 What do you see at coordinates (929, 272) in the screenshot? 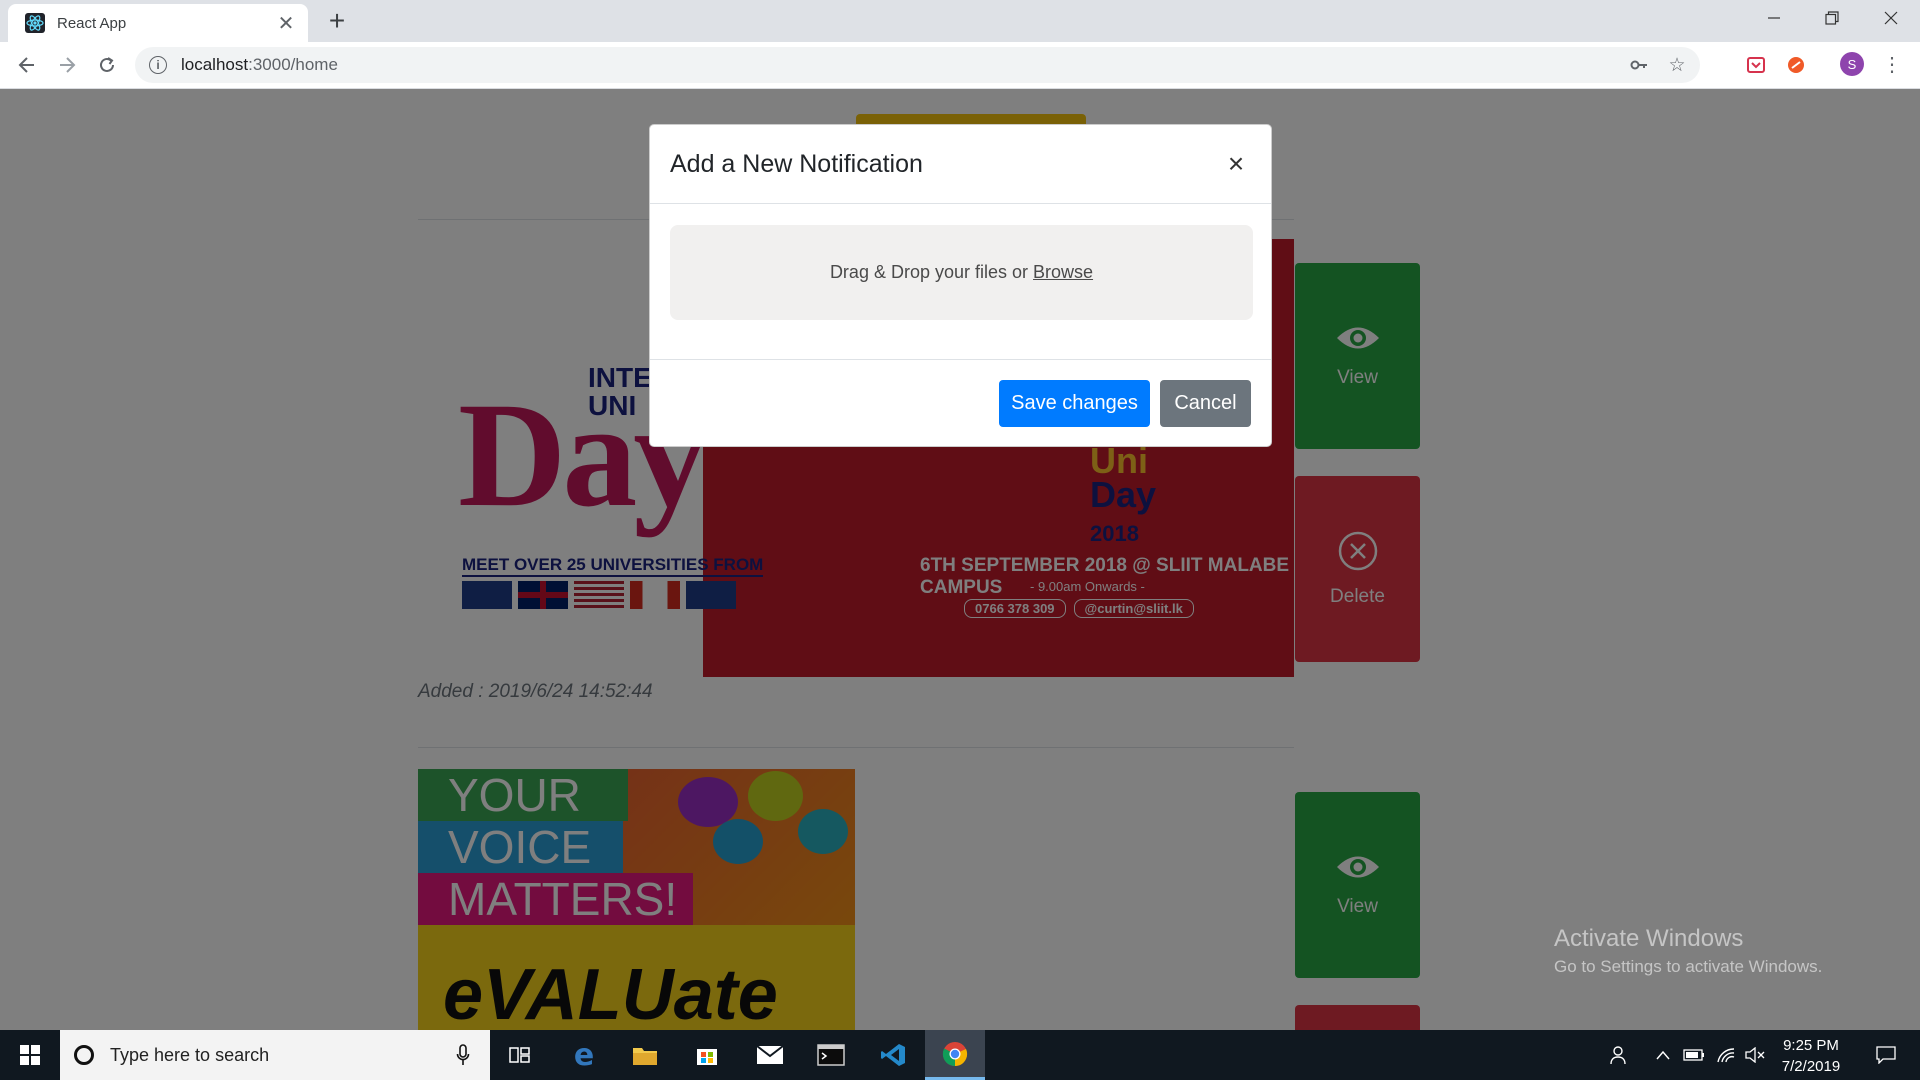
I see `dropzone-text: Drag & Drop your files or` at bounding box center [929, 272].